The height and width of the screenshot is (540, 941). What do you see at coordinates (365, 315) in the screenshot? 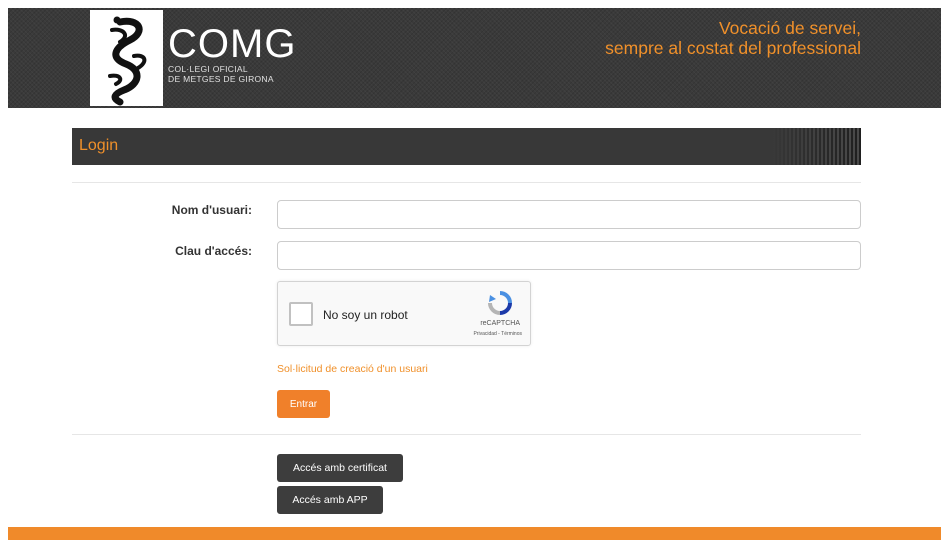
I see `recaptcha-label: No soy un robot` at bounding box center [365, 315].